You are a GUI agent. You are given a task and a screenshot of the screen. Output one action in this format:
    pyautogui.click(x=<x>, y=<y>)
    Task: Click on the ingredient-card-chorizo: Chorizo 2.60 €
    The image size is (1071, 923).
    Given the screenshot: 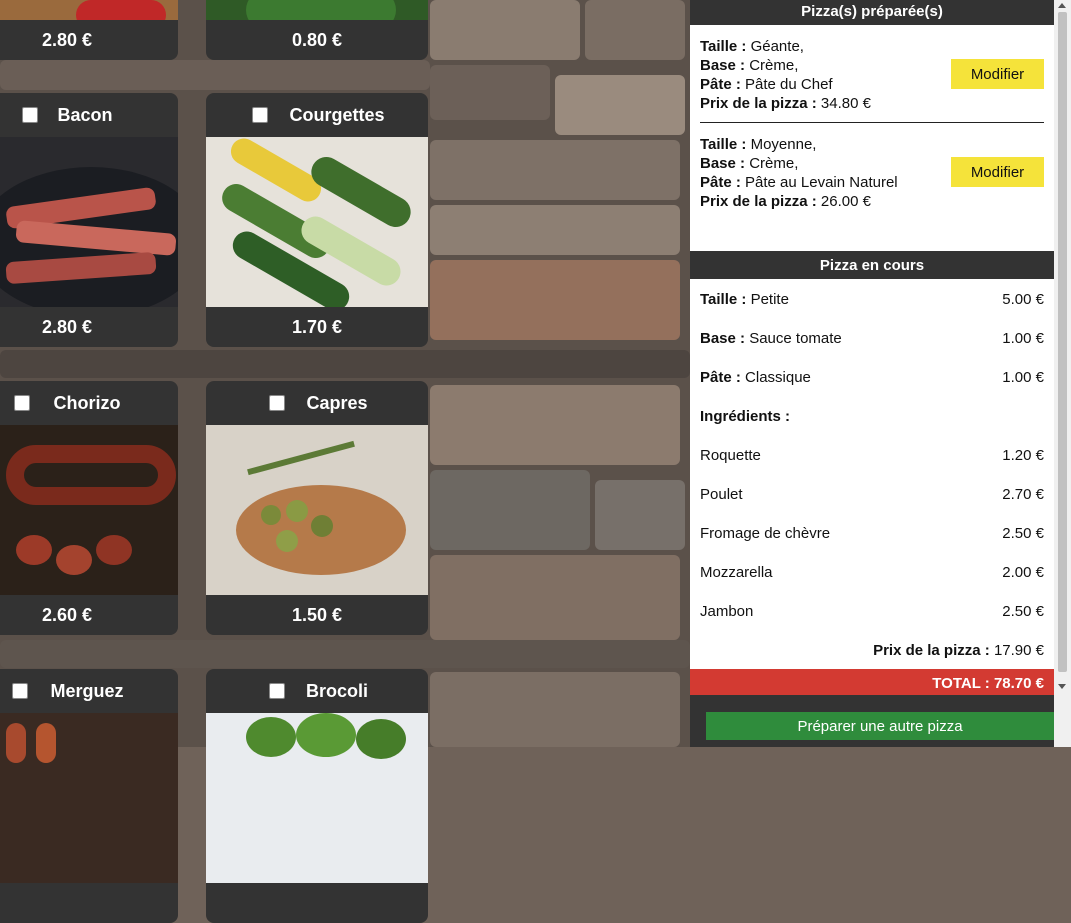 What is the action you would take?
    pyautogui.click(x=89, y=508)
    